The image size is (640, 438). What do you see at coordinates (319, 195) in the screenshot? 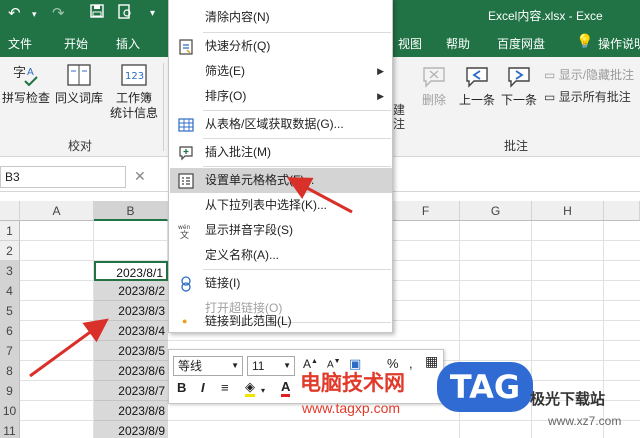
I see `arrow-to-format-cells` at bounding box center [319, 195].